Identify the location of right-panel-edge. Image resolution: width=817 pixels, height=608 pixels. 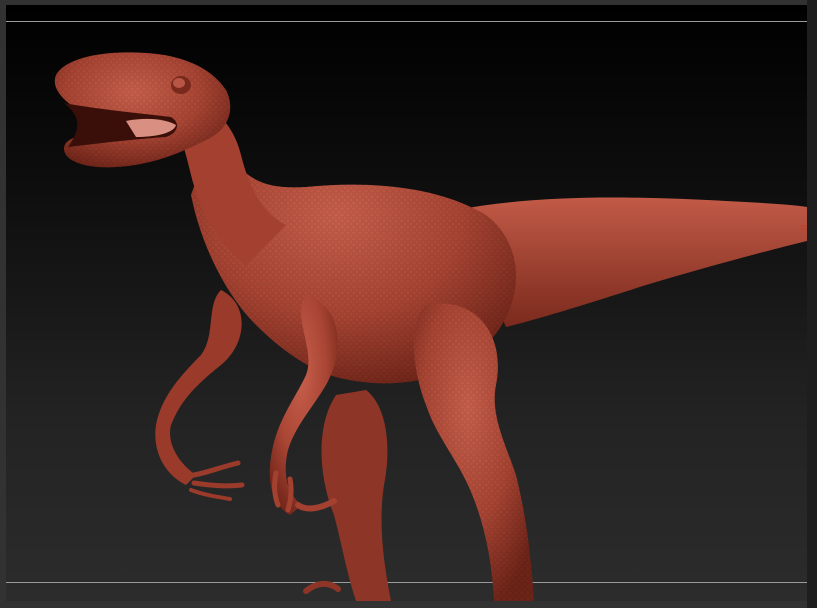
(812, 304).